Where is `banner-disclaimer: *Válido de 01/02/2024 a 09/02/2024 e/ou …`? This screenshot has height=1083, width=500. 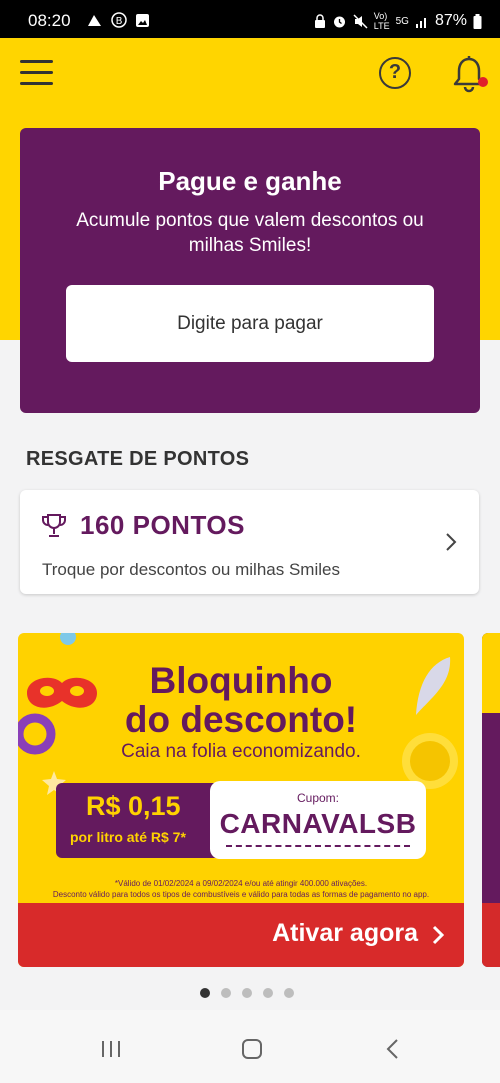
banner-disclaimer: *Válido de 01/02/2024 a 09/02/2024 e/ou … is located at coordinates (241, 889).